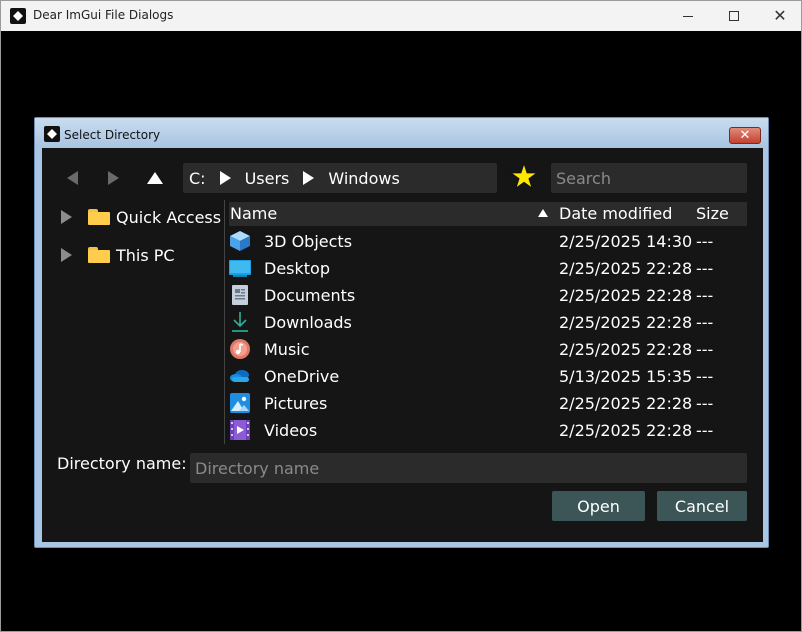  What do you see at coordinates (488, 349) in the screenshot?
I see `table-row: Music 2/25/2025 22:28 ---` at bounding box center [488, 349].